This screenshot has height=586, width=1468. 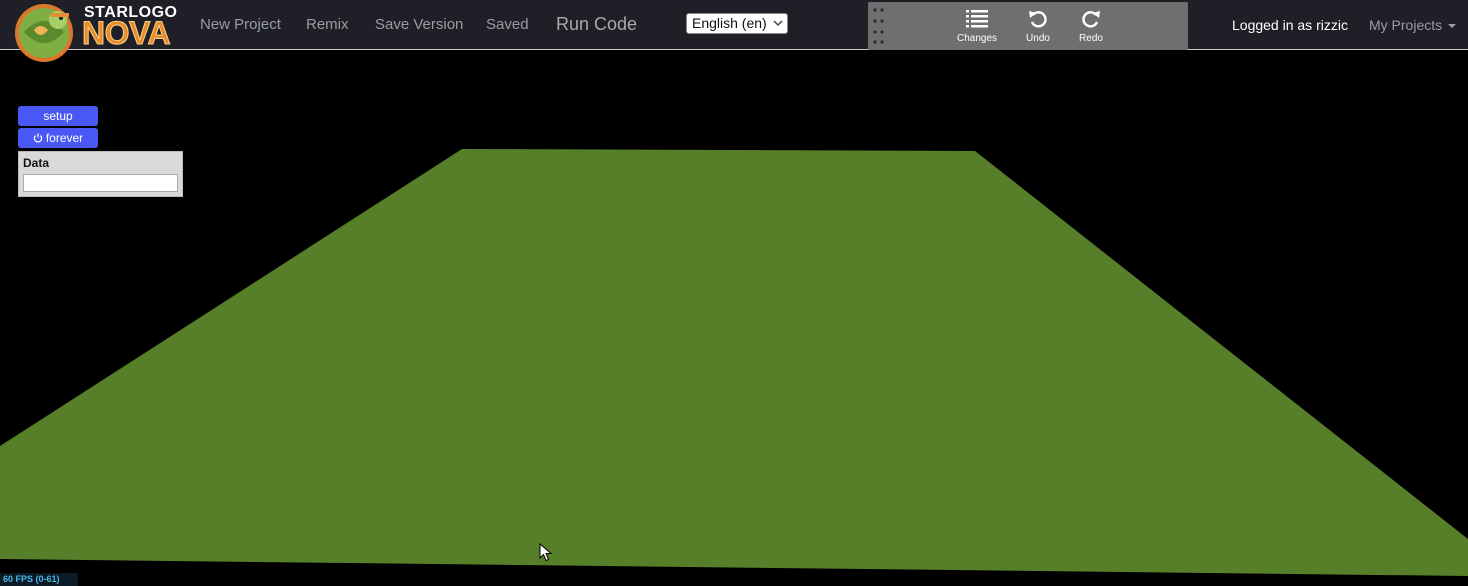 What do you see at coordinates (778, 23) in the screenshot?
I see `chevron-down-icon` at bounding box center [778, 23].